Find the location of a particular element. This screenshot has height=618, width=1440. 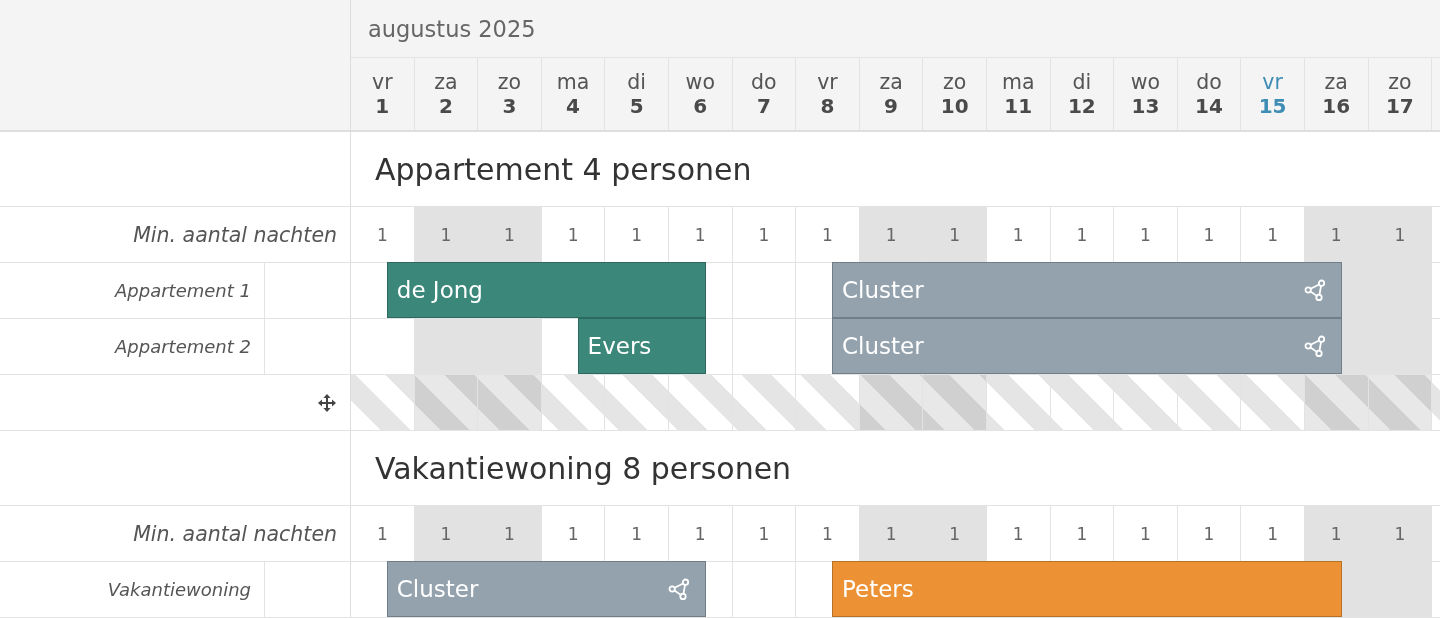

day-number: 3 is located at coordinates (509, 106).